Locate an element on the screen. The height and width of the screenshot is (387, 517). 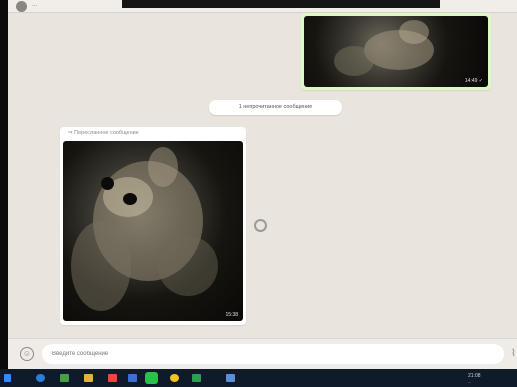
forwarded-label: ⇒ Пересланное сообщение is located at coordinates (103, 133).